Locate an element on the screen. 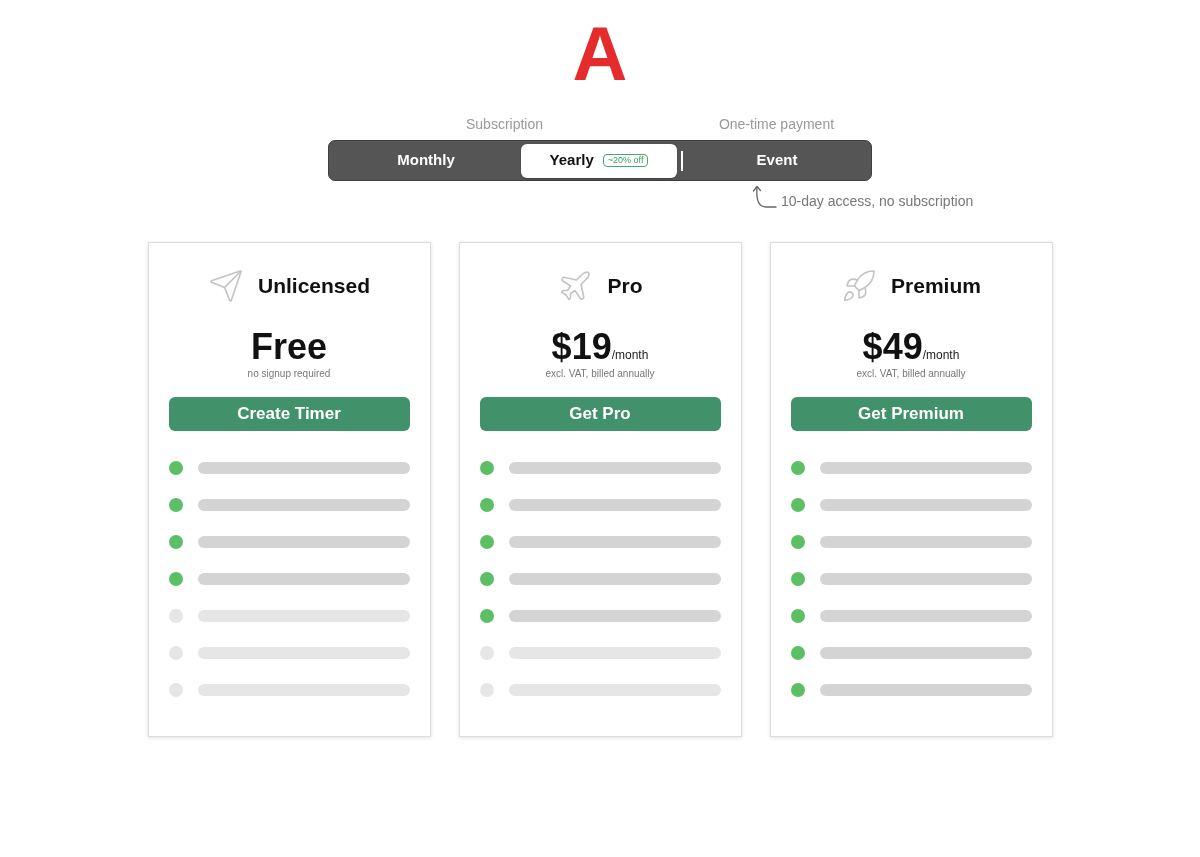 This screenshot has height=857, width=1200. group-label: One-time payment is located at coordinates (776, 124).